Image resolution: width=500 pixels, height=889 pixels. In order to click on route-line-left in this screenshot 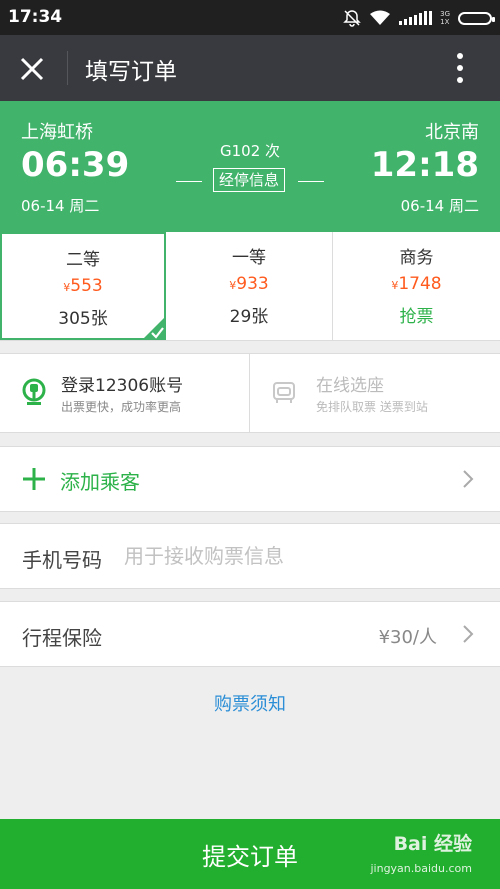, I will do `click(189, 181)`.